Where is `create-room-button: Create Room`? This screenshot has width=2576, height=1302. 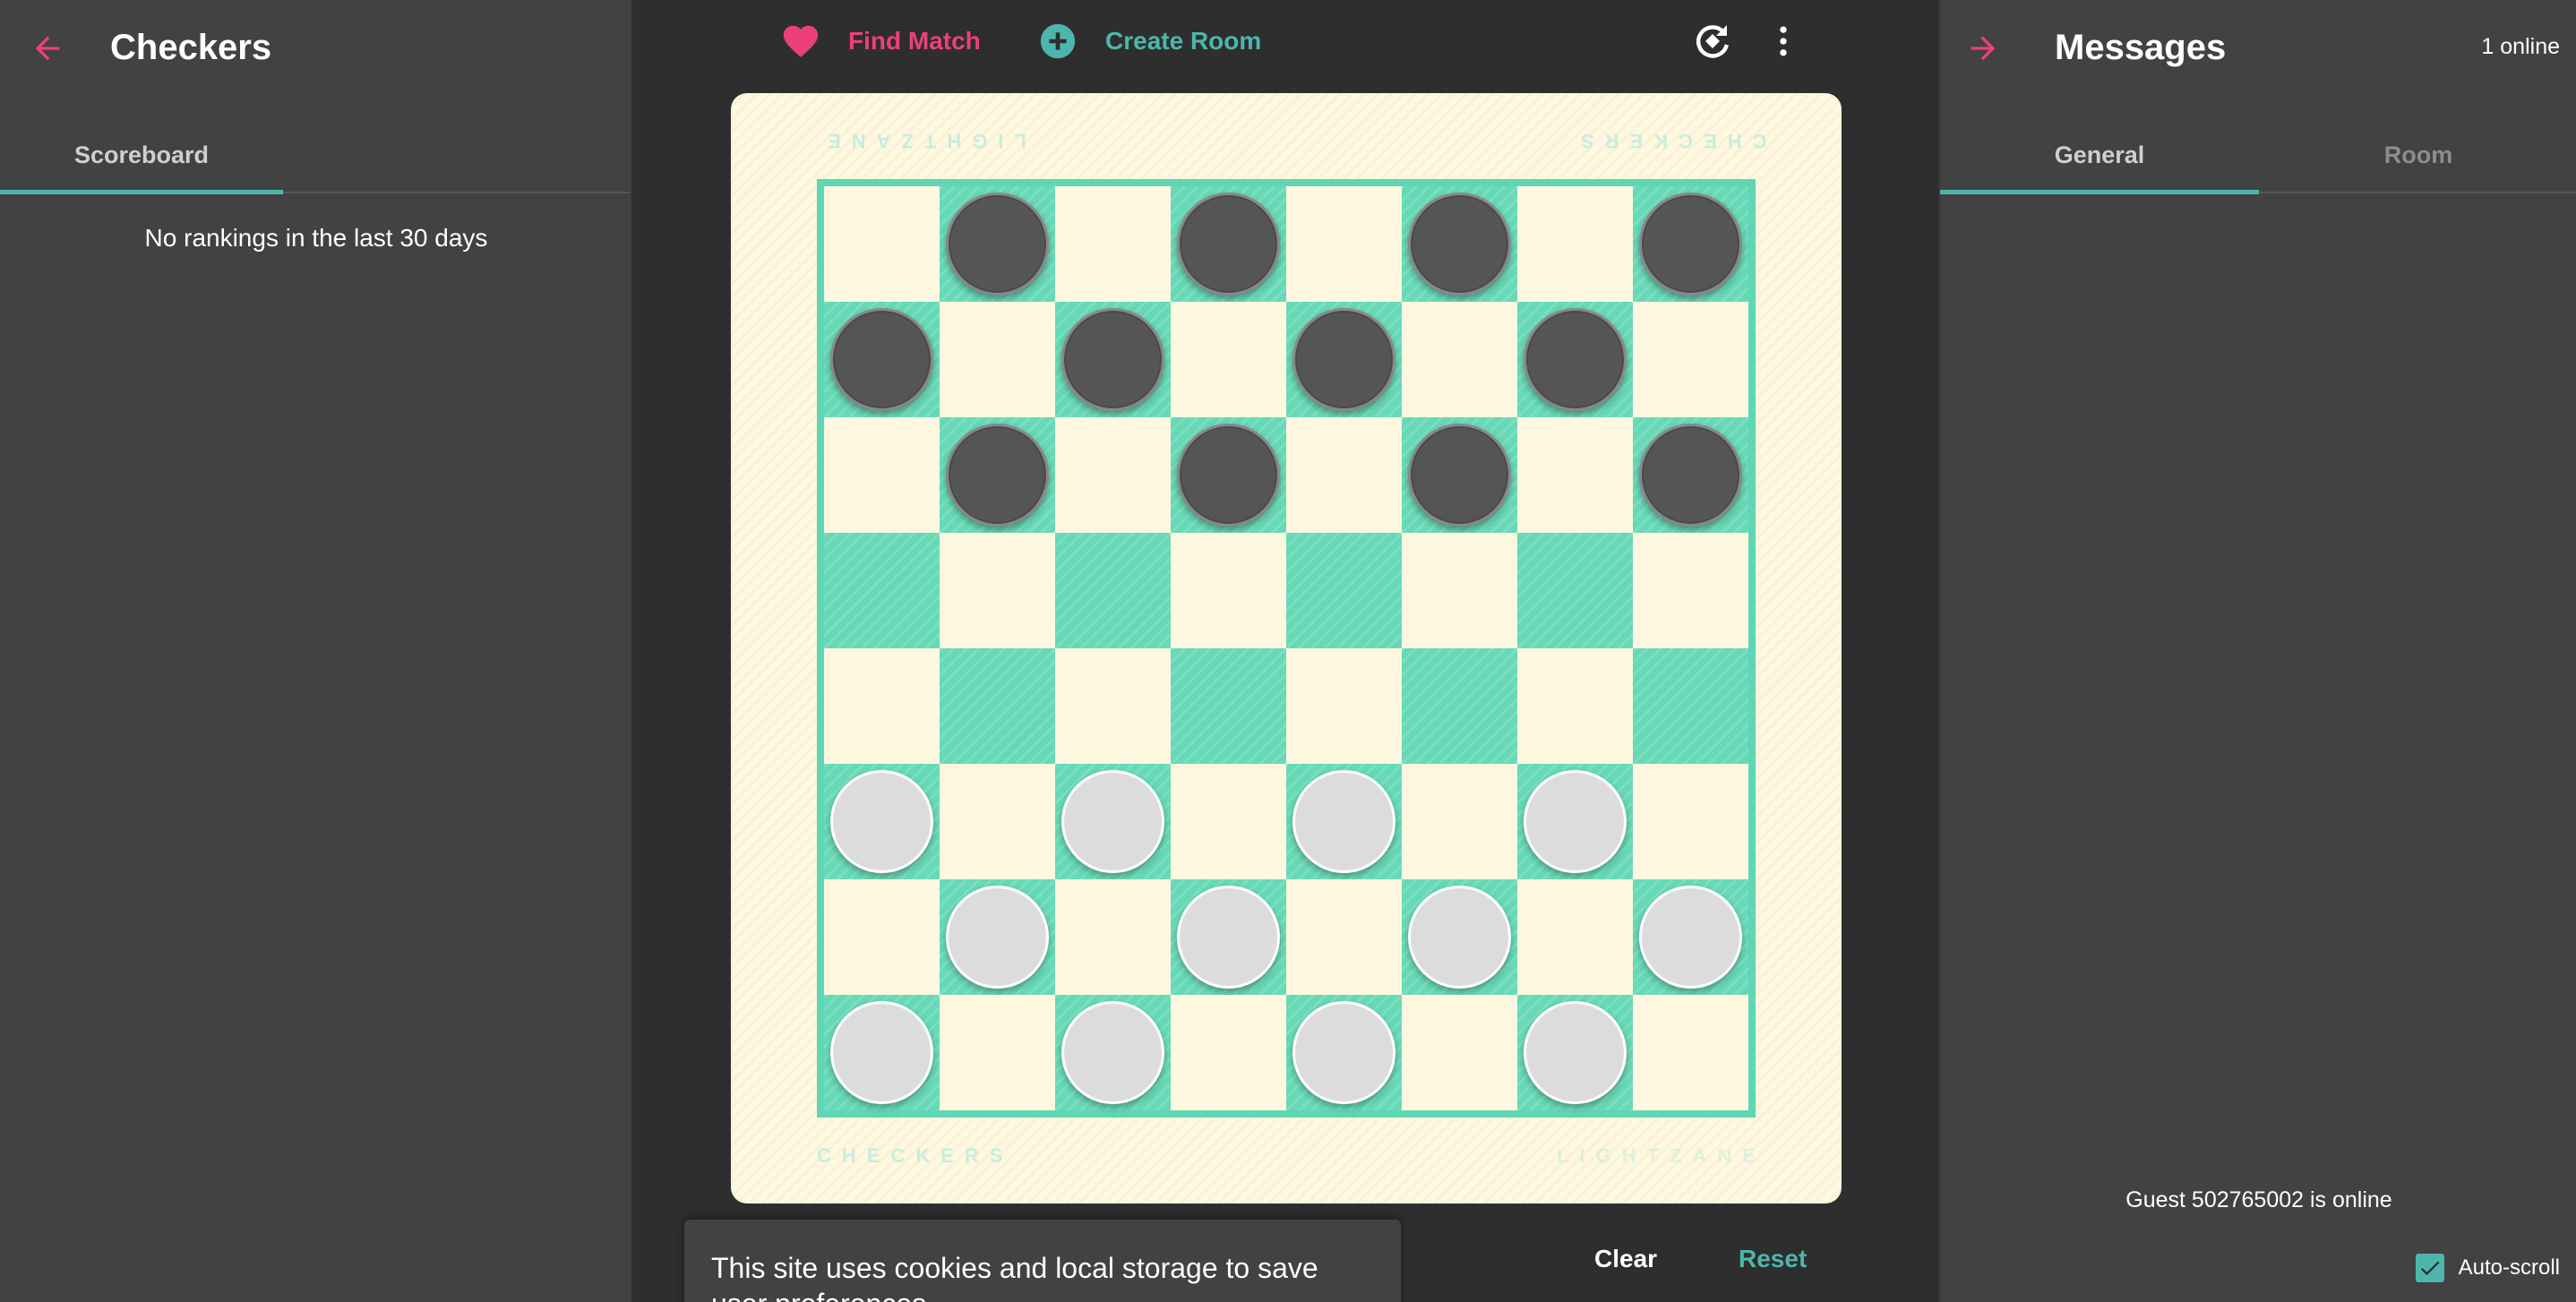 create-room-button: Create Room is located at coordinates (1149, 41).